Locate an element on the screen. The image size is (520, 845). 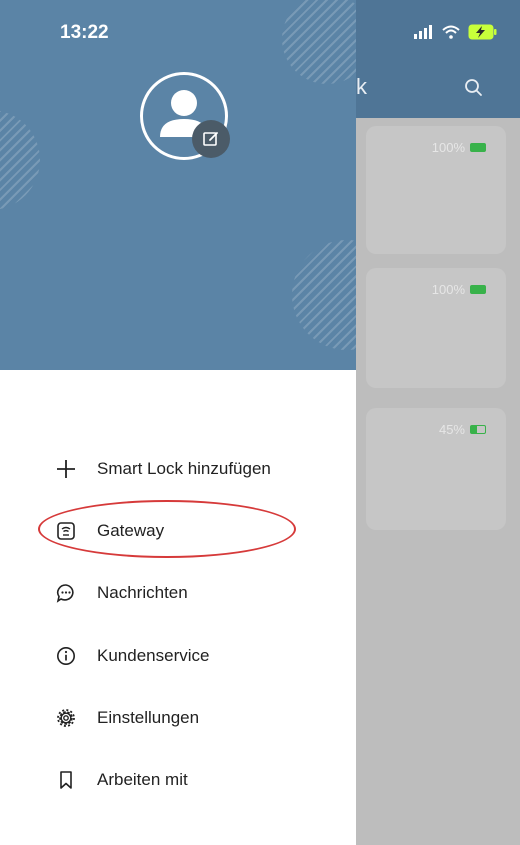
search-icon is located at coordinates (474, 88).